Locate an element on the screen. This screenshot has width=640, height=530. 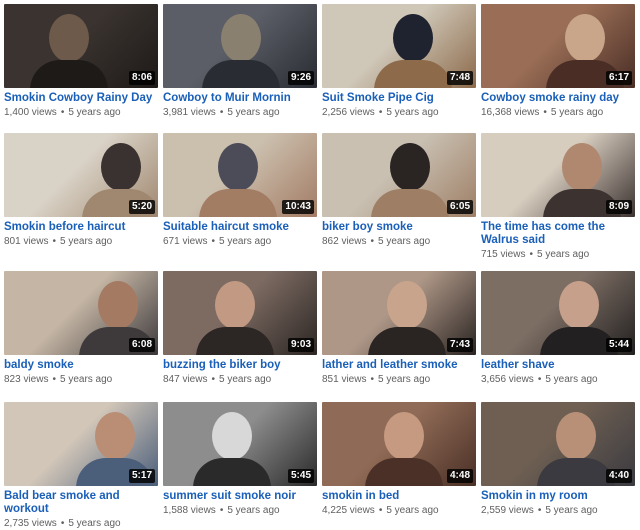
video-thumbnail: 8:06 is located at coordinates (81, 46).